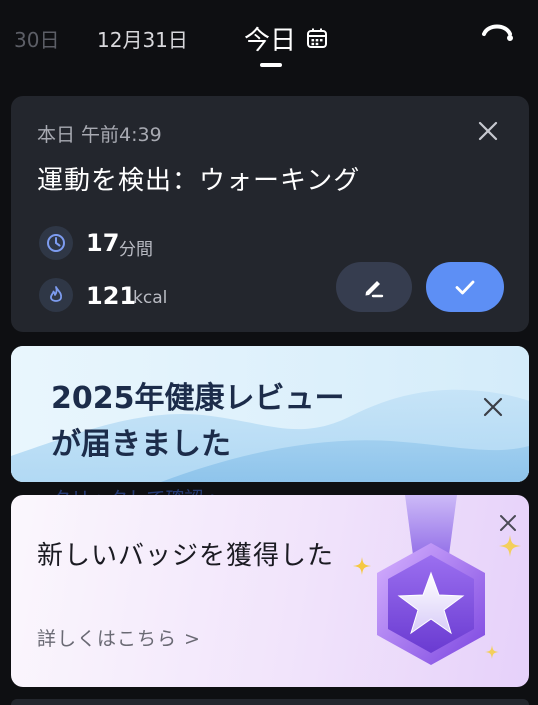 The image size is (538, 705). I want to click on calendar-icon, so click(317, 38).